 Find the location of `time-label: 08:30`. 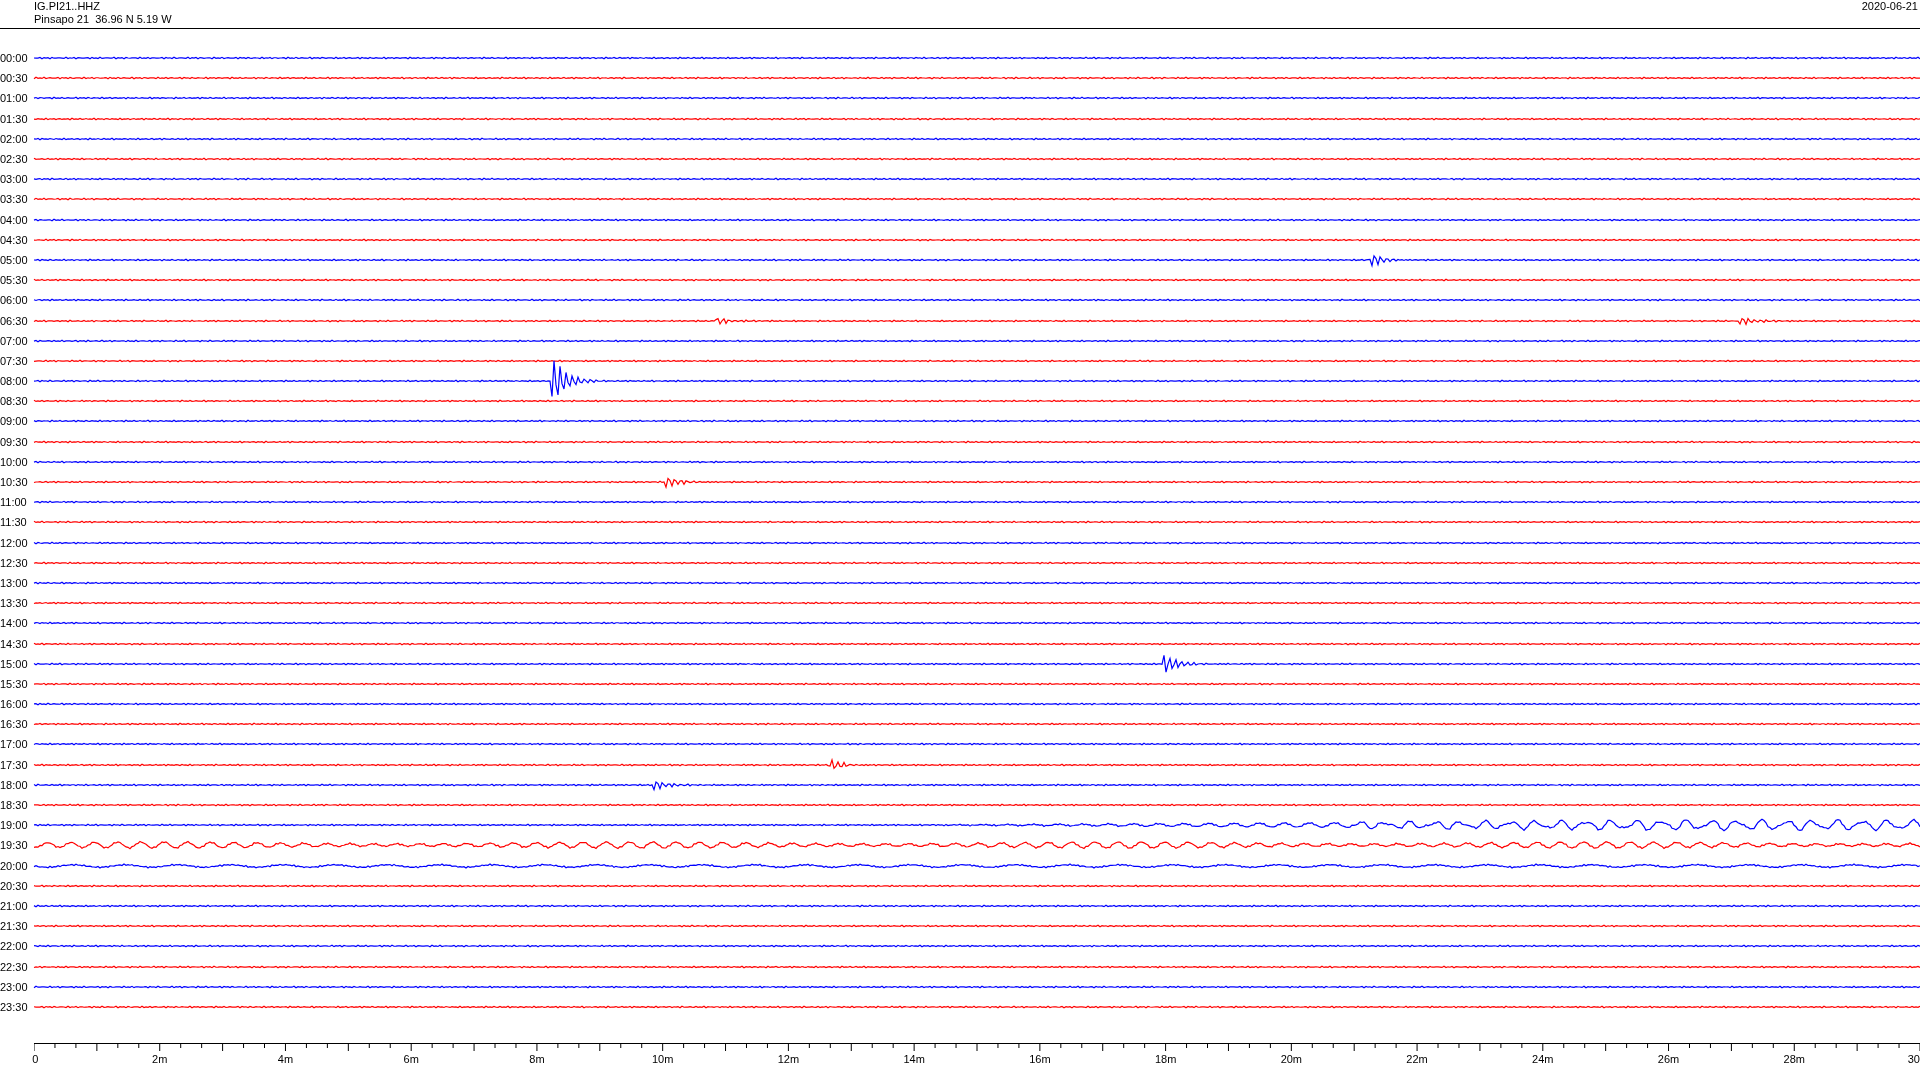

time-label: 08:30 is located at coordinates (14, 401).